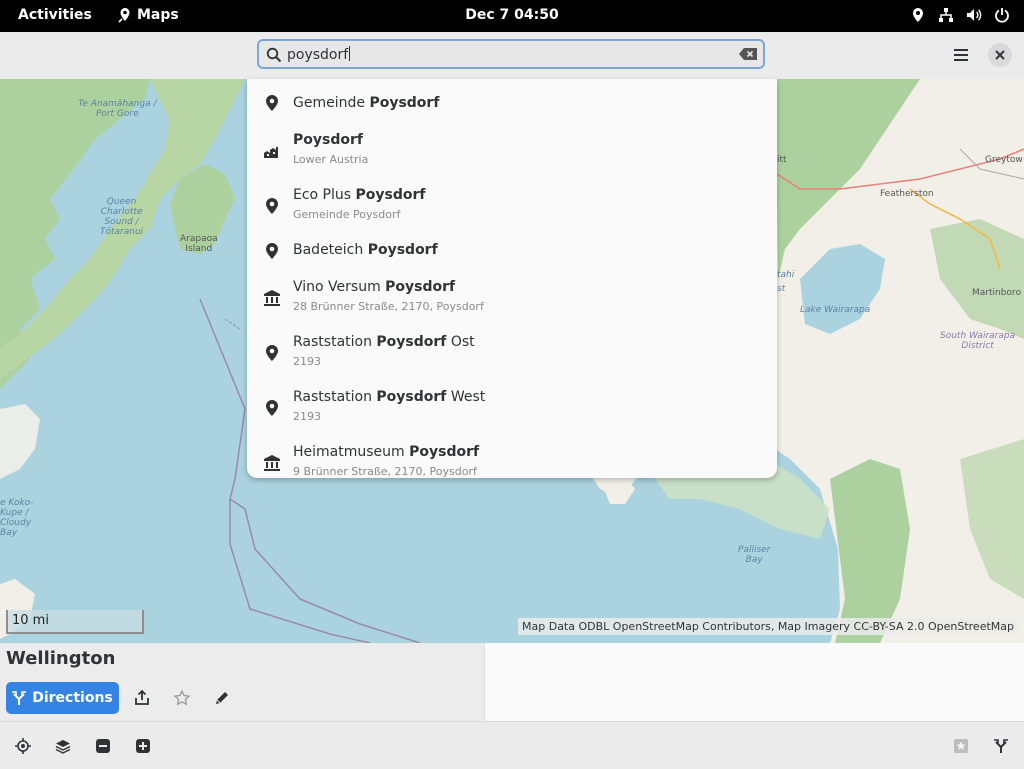 Image resolution: width=1024 pixels, height=769 pixels. Describe the element at coordinates (19, 698) in the screenshot. I see `directions-icon` at that location.